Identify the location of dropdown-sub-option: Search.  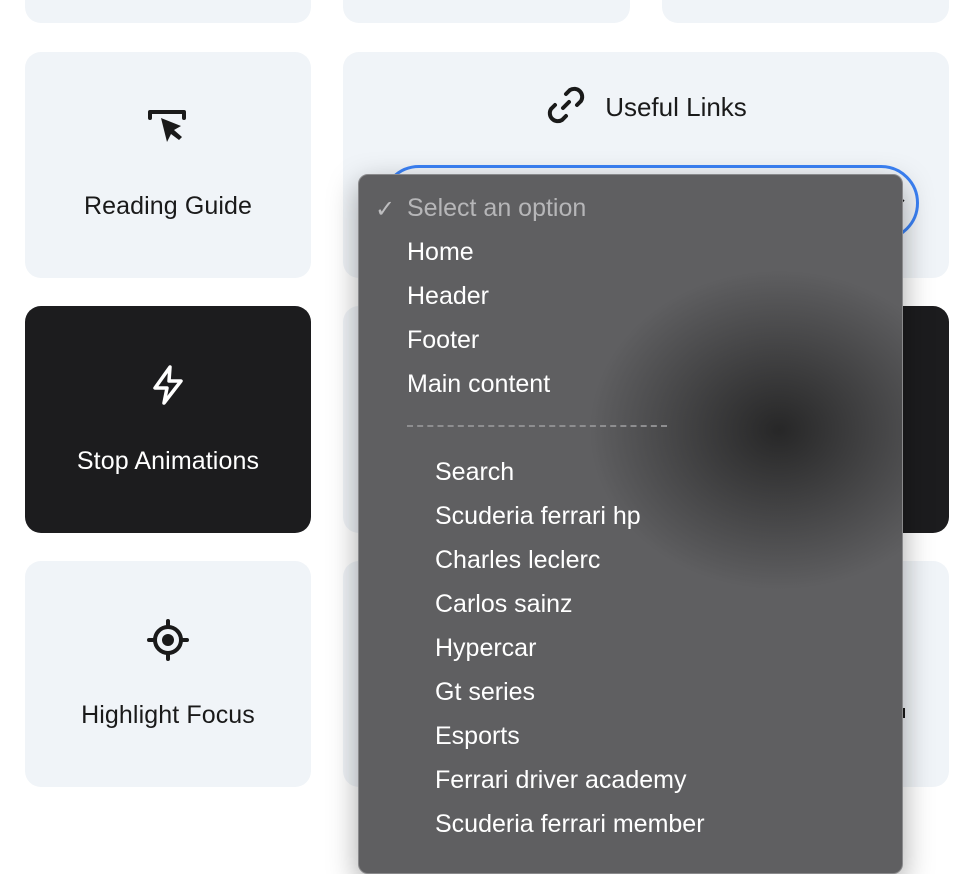
(474, 472).